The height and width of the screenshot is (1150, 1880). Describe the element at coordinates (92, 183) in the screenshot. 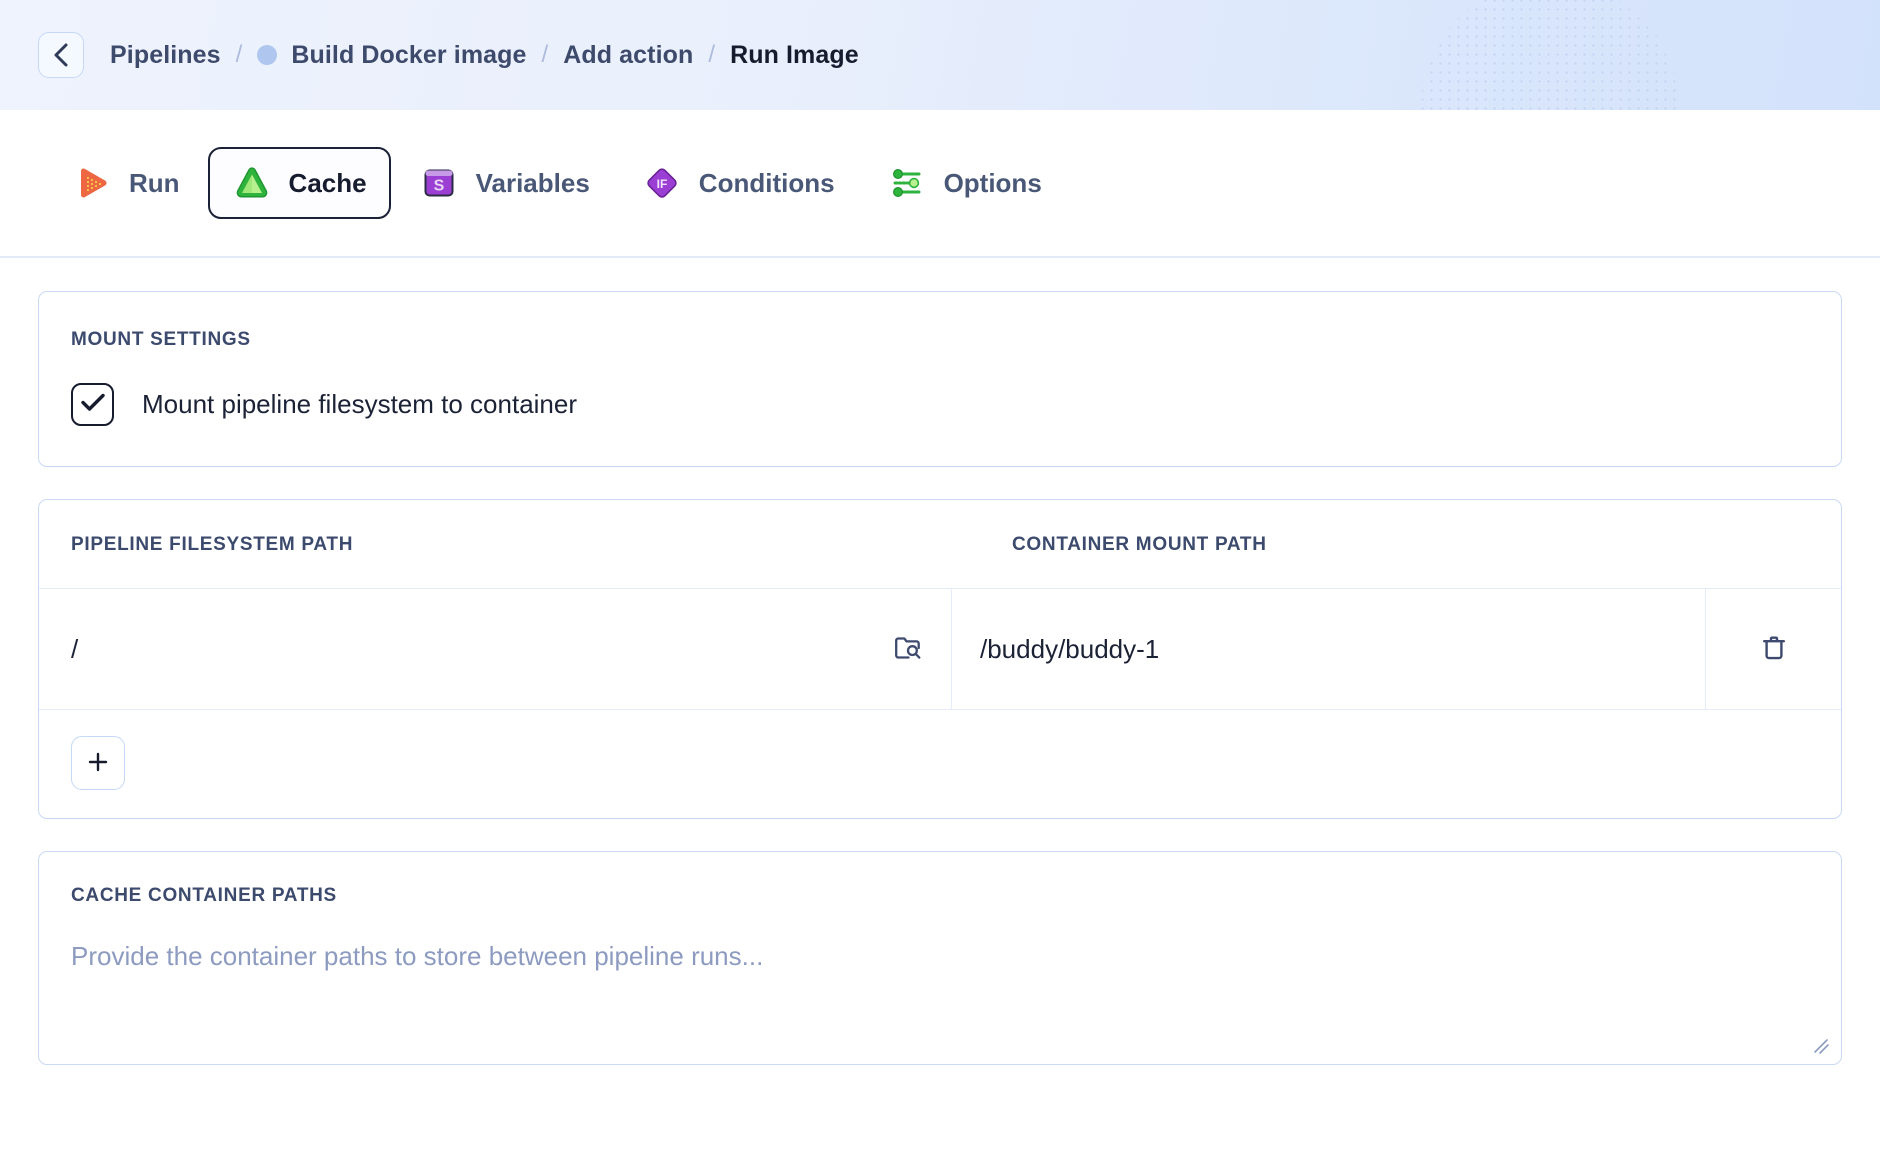

I see `play-icon` at that location.